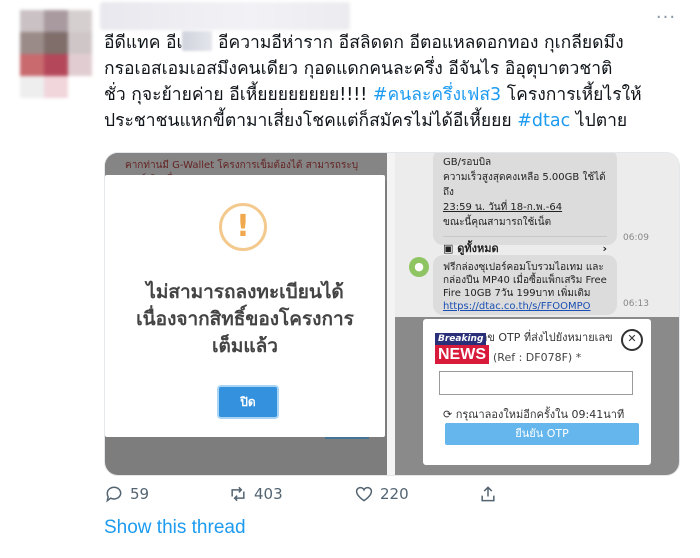 The height and width of the screenshot is (558, 700). Describe the element at coordinates (449, 414) in the screenshot. I see `refresh-icon: ⟳` at that location.